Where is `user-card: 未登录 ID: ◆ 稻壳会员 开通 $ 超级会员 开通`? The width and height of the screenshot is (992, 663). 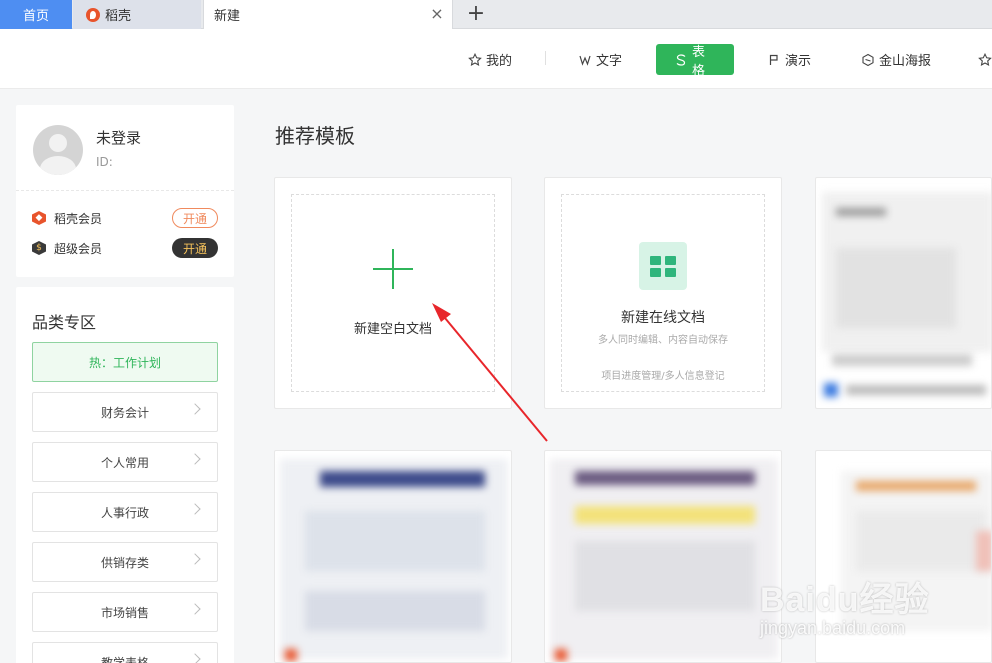 user-card: 未登录 ID: ◆ 稻壳会员 开通 $ 超级会员 开通 is located at coordinates (125, 191).